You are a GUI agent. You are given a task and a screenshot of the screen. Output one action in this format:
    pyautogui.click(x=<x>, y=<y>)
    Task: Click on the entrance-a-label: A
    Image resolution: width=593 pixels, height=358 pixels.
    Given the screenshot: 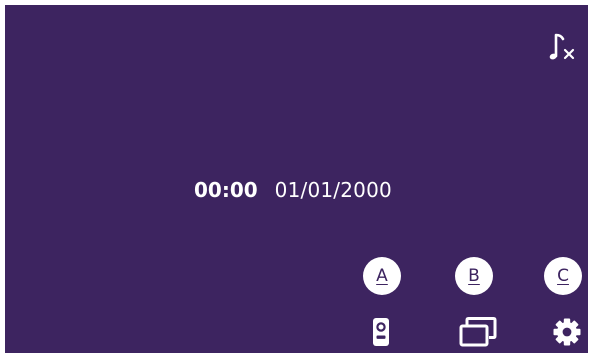 What is the action you would take?
    pyautogui.click(x=382, y=275)
    